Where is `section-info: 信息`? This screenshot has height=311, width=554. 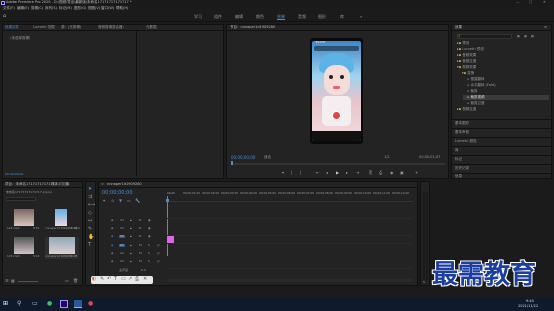 section-info: 信息 is located at coordinates (458, 176).